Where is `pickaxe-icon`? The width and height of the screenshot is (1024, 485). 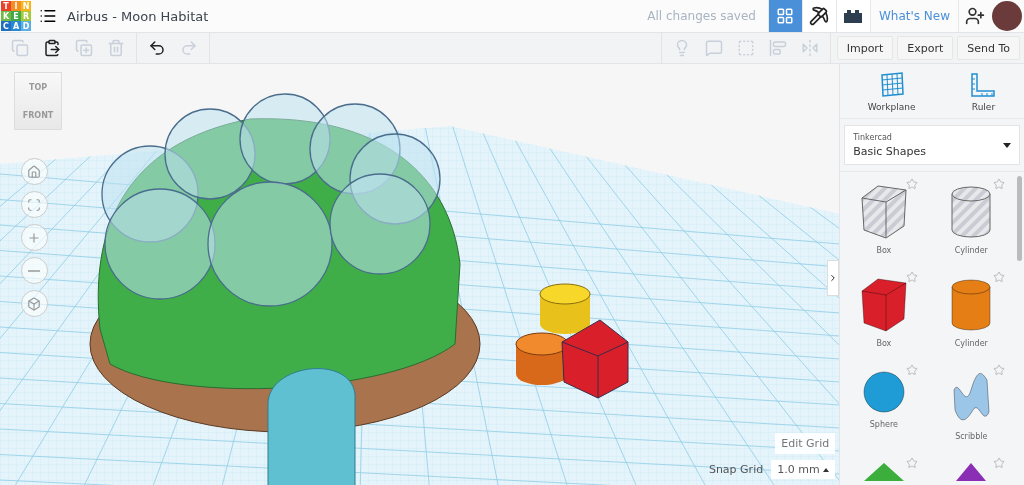 pickaxe-icon is located at coordinates (819, 16).